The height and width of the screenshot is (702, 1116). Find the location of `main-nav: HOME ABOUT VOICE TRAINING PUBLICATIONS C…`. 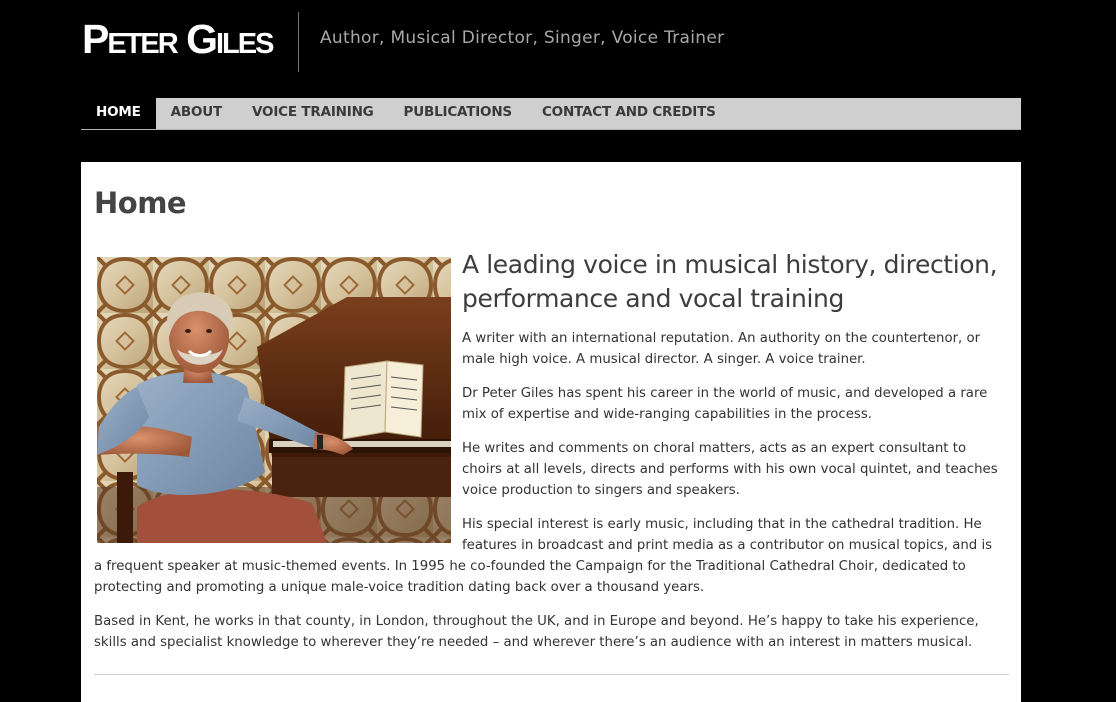

main-nav: HOME ABOUT VOICE TRAINING PUBLICATIONS C… is located at coordinates (551, 114).